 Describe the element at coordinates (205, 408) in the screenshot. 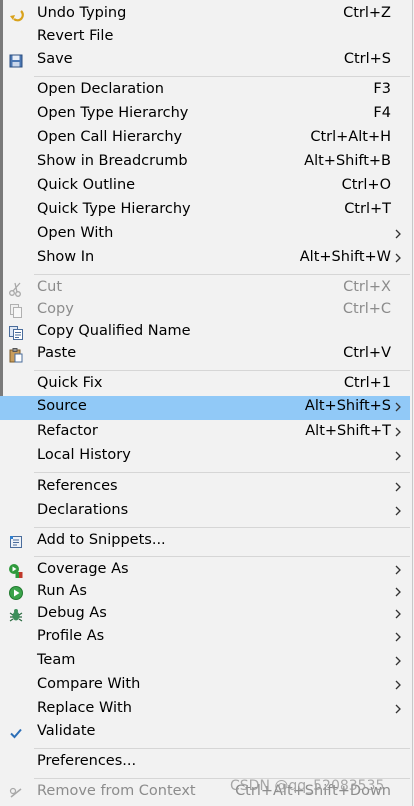

I see `menu-item-source: Source Alt+Shift+S` at that location.